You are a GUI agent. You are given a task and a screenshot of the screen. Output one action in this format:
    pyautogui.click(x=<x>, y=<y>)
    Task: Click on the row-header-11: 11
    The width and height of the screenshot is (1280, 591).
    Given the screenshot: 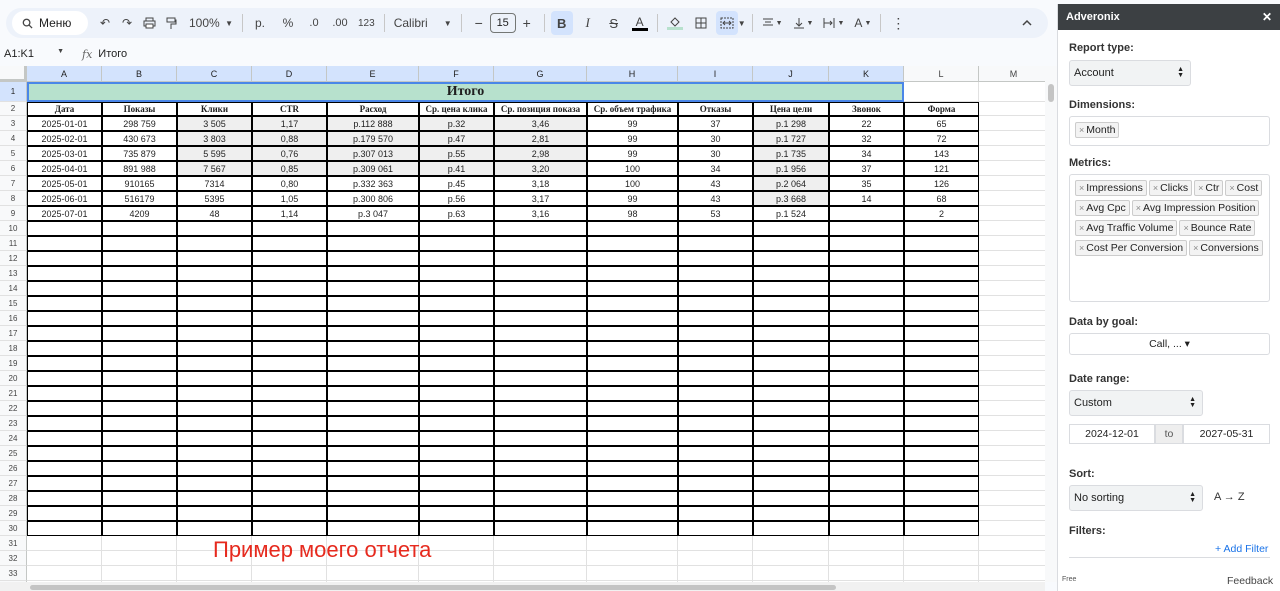 What is the action you would take?
    pyautogui.click(x=13, y=243)
    